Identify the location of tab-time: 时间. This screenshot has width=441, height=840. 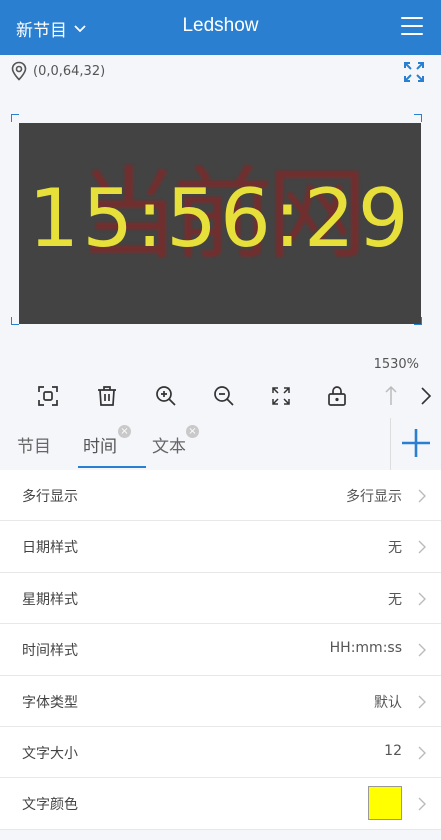
(100, 444).